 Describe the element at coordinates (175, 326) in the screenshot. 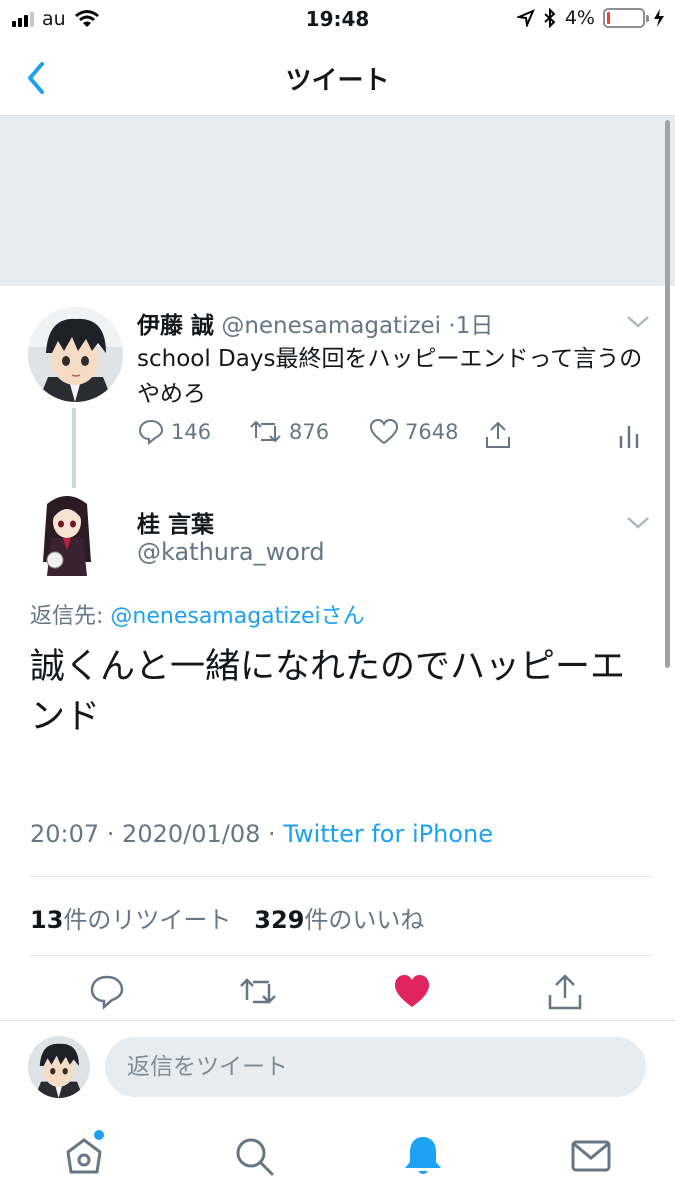

I see `display-name: 伊藤 誠` at that location.